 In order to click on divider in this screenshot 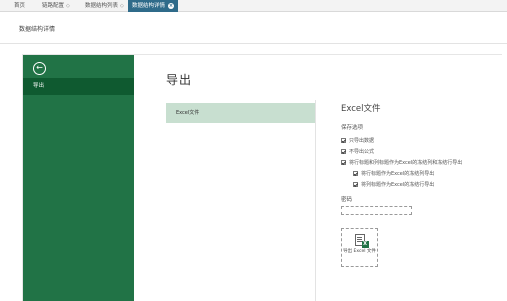, I will do `click(253, 43)`.